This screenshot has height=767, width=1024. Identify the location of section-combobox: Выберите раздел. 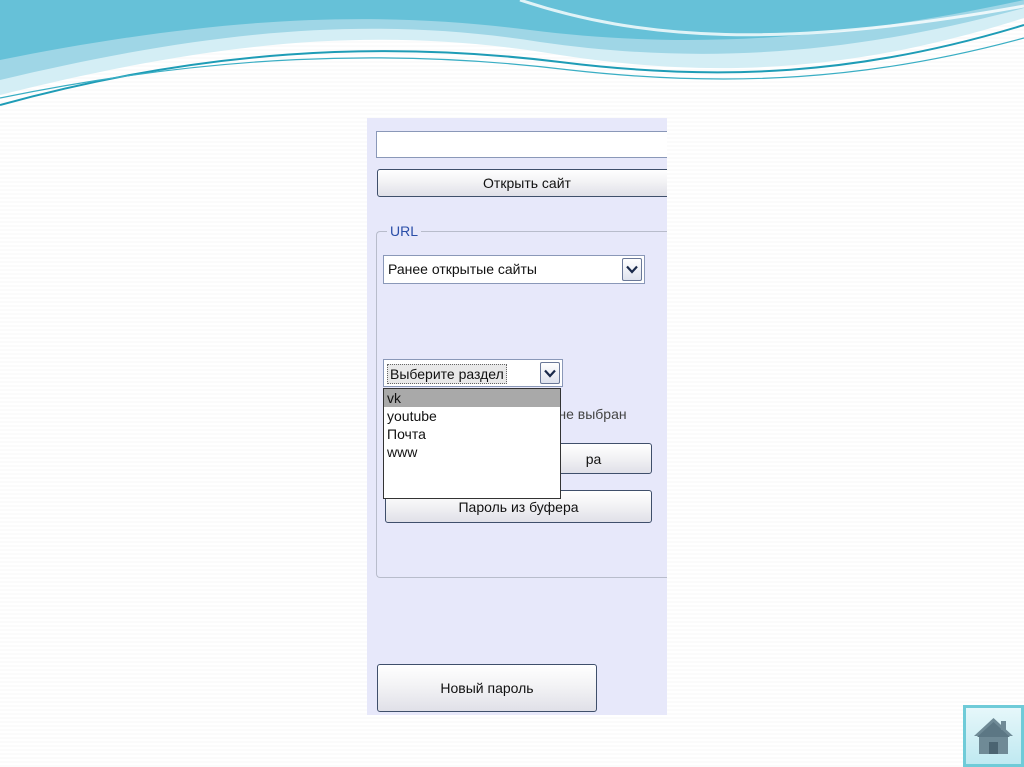
(473, 373).